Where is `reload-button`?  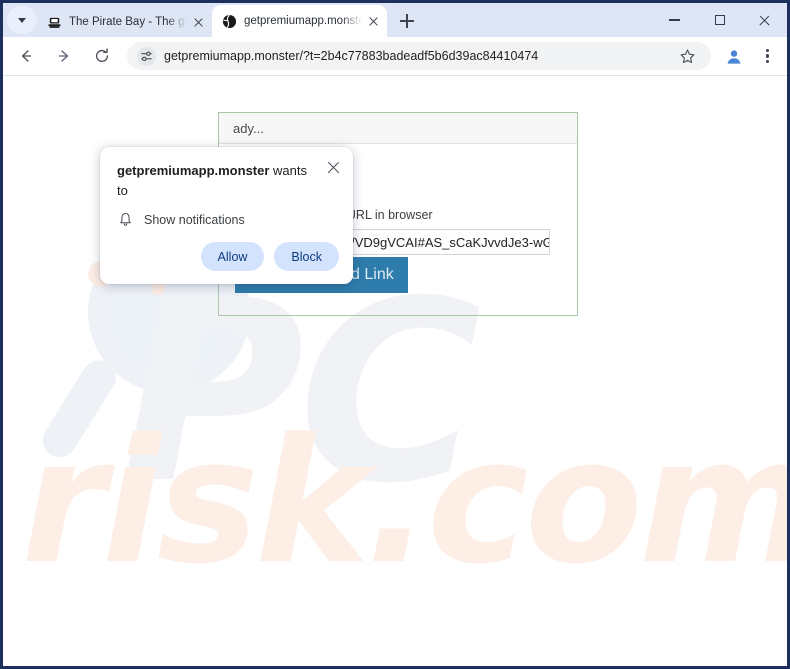 reload-button is located at coordinates (102, 56).